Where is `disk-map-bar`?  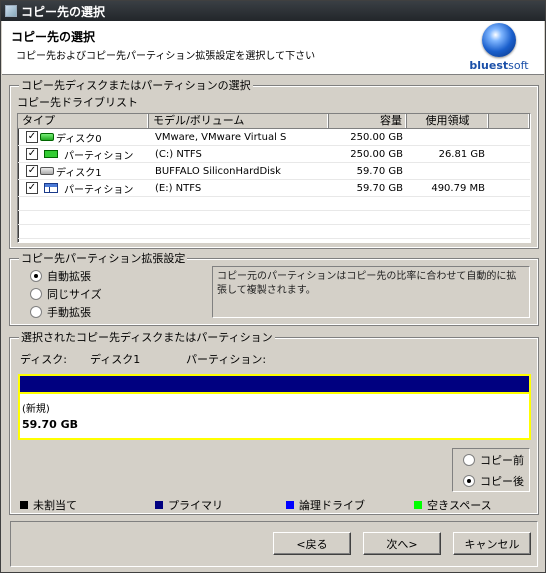
disk-map-bar is located at coordinates (274, 383).